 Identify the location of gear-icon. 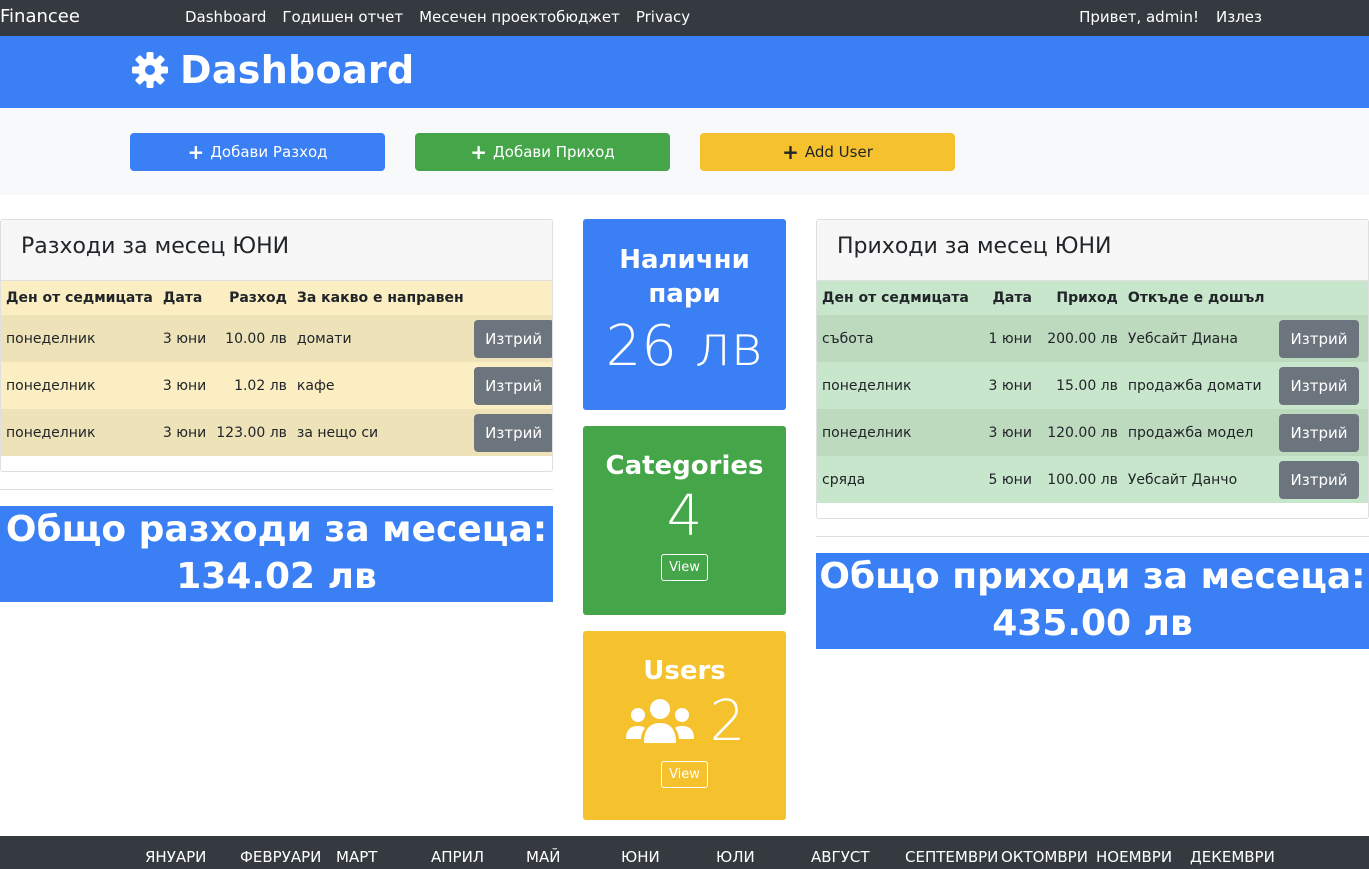
(150, 70).